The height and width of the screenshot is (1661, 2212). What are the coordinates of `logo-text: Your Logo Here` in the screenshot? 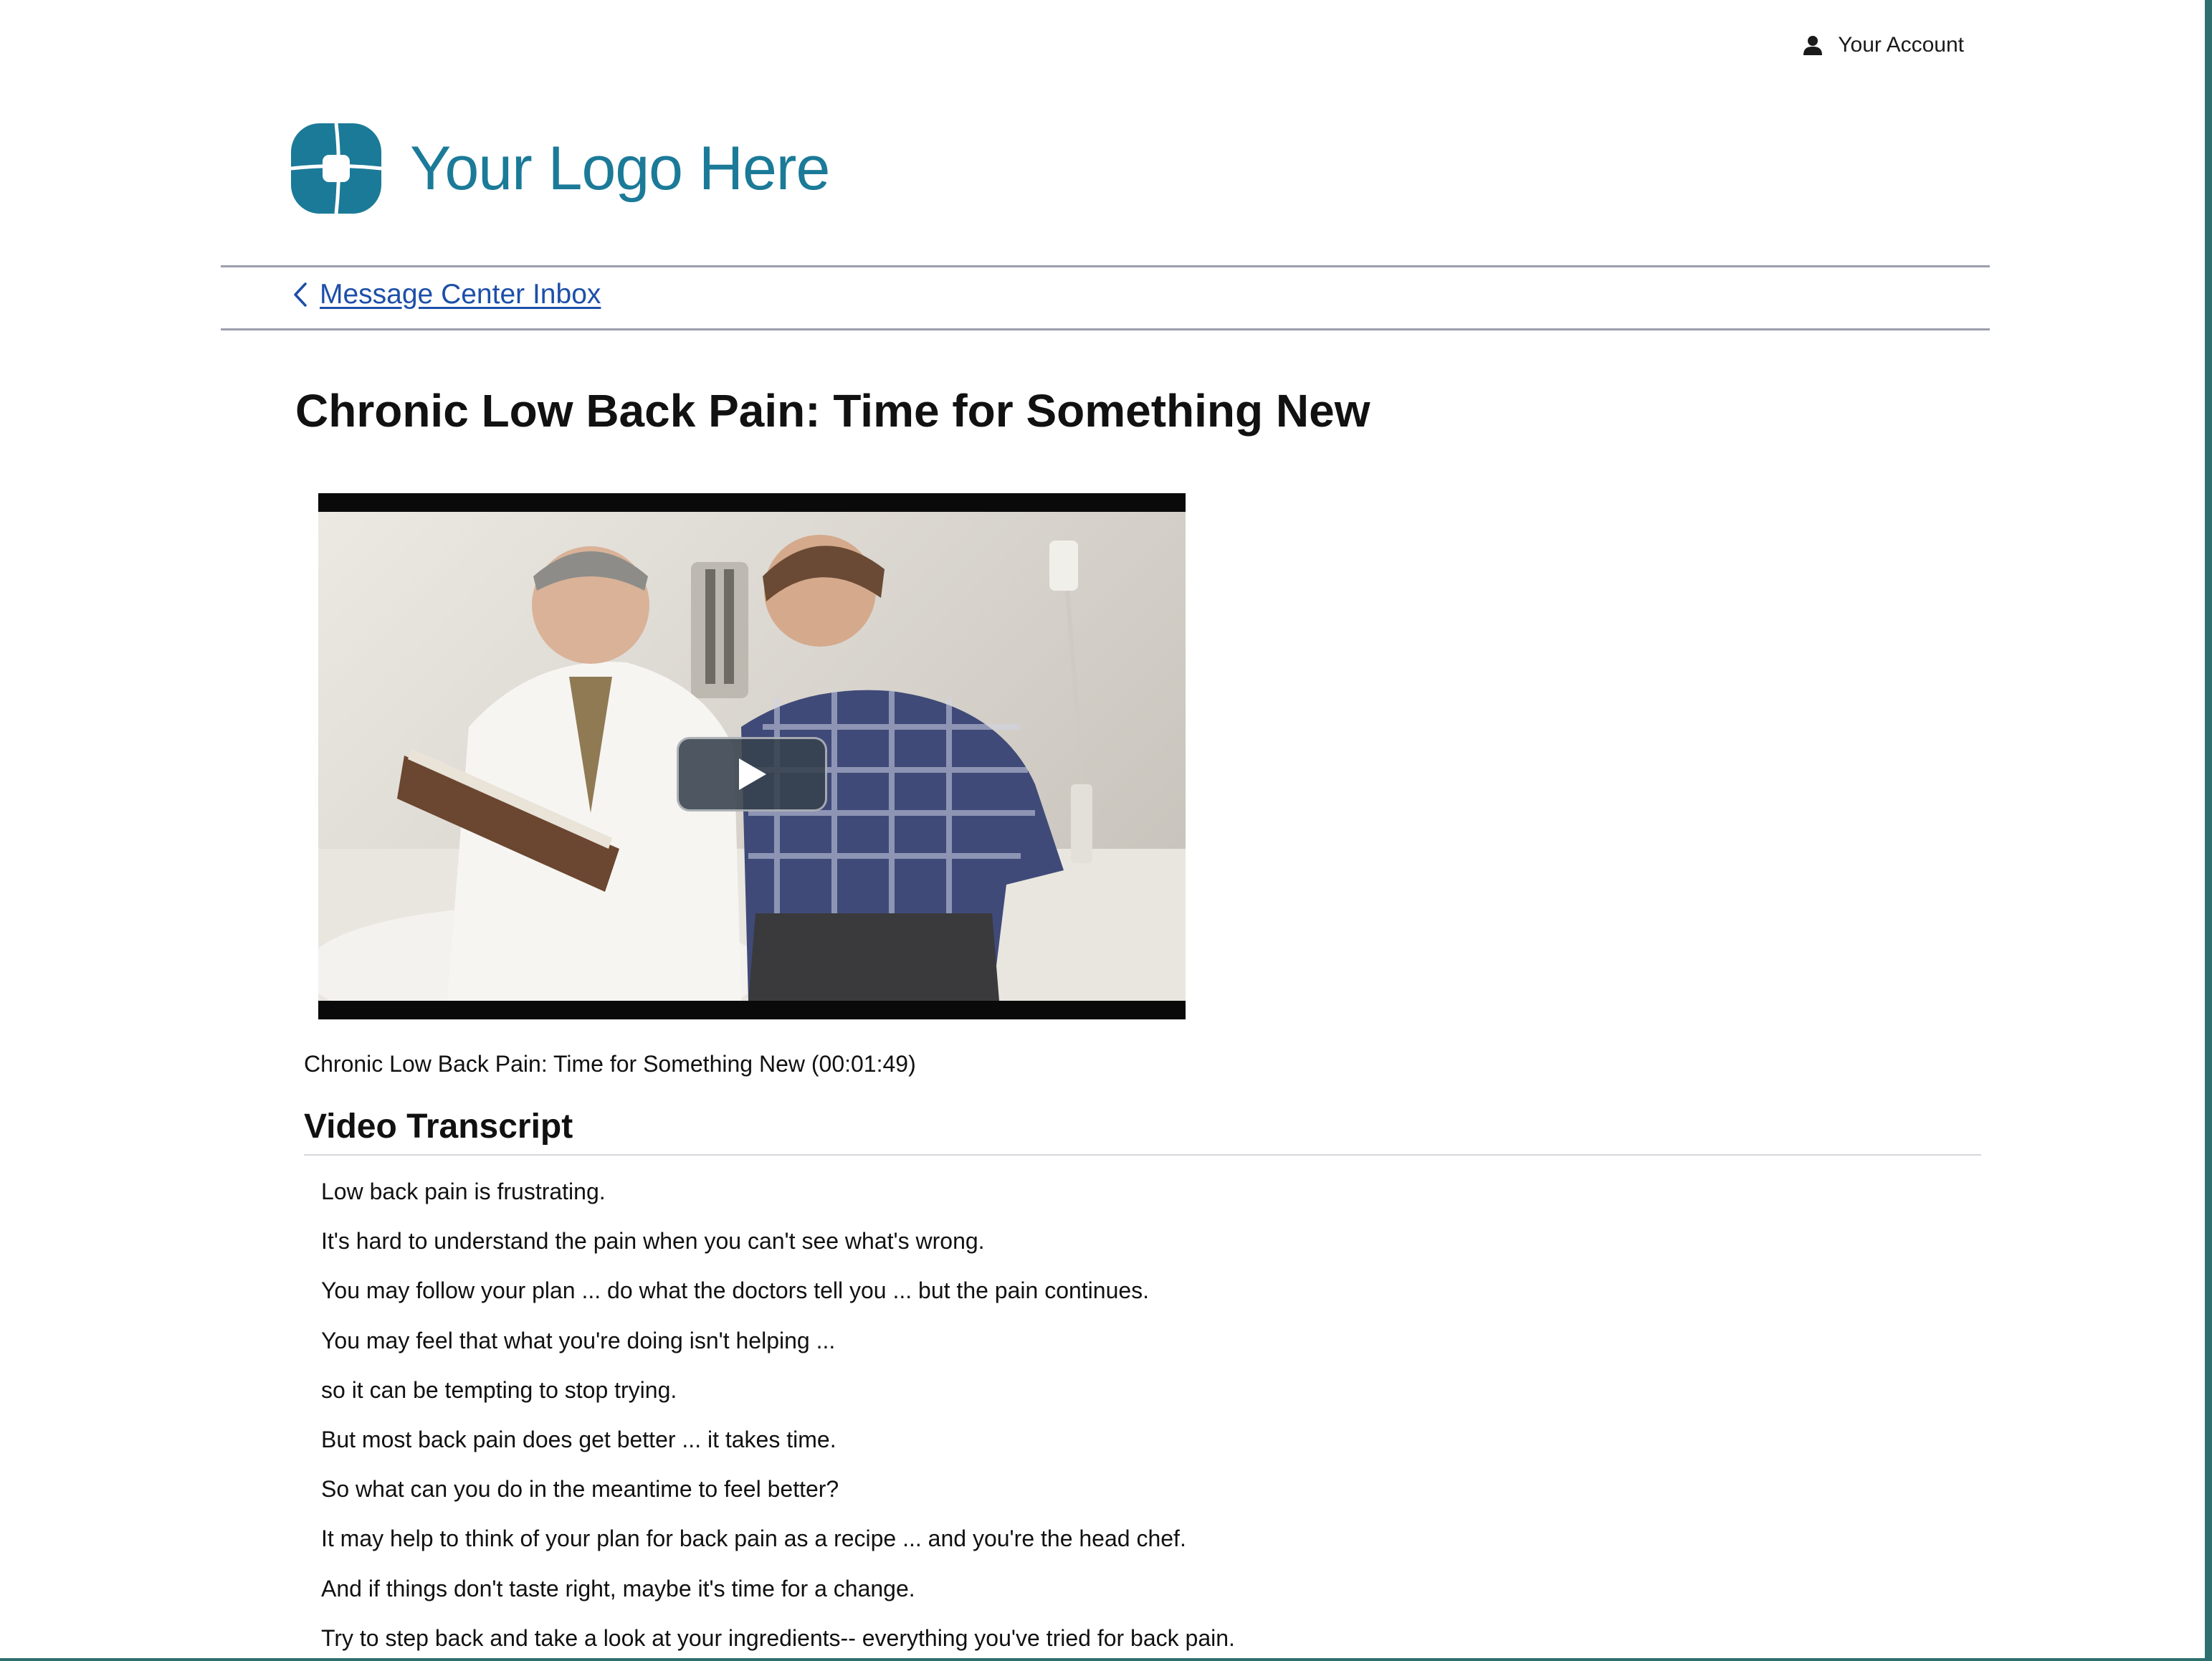 It's located at (620, 168).